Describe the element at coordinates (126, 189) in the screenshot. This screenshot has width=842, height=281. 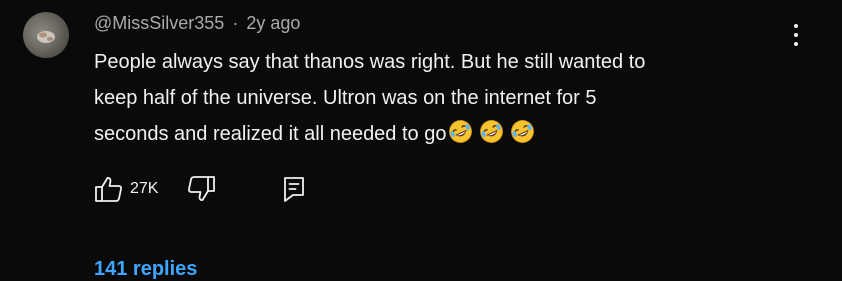
I see `like-button: 27K` at that location.